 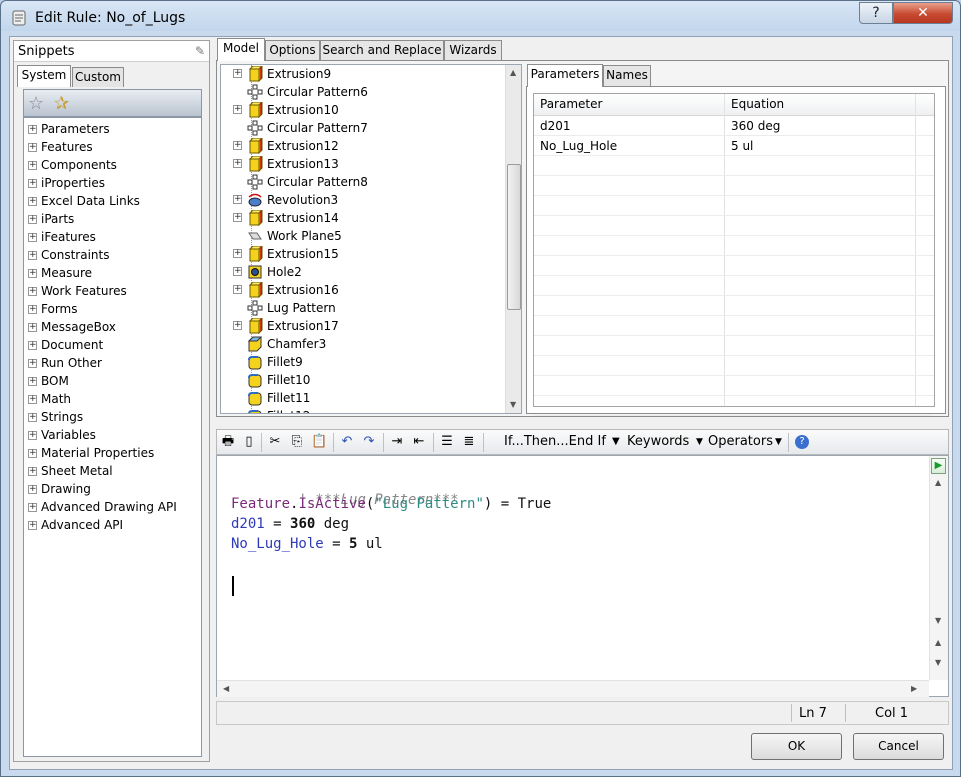 What do you see at coordinates (629, 146) in the screenshot?
I see `parameter-name-cell: No_Lug_Hole` at bounding box center [629, 146].